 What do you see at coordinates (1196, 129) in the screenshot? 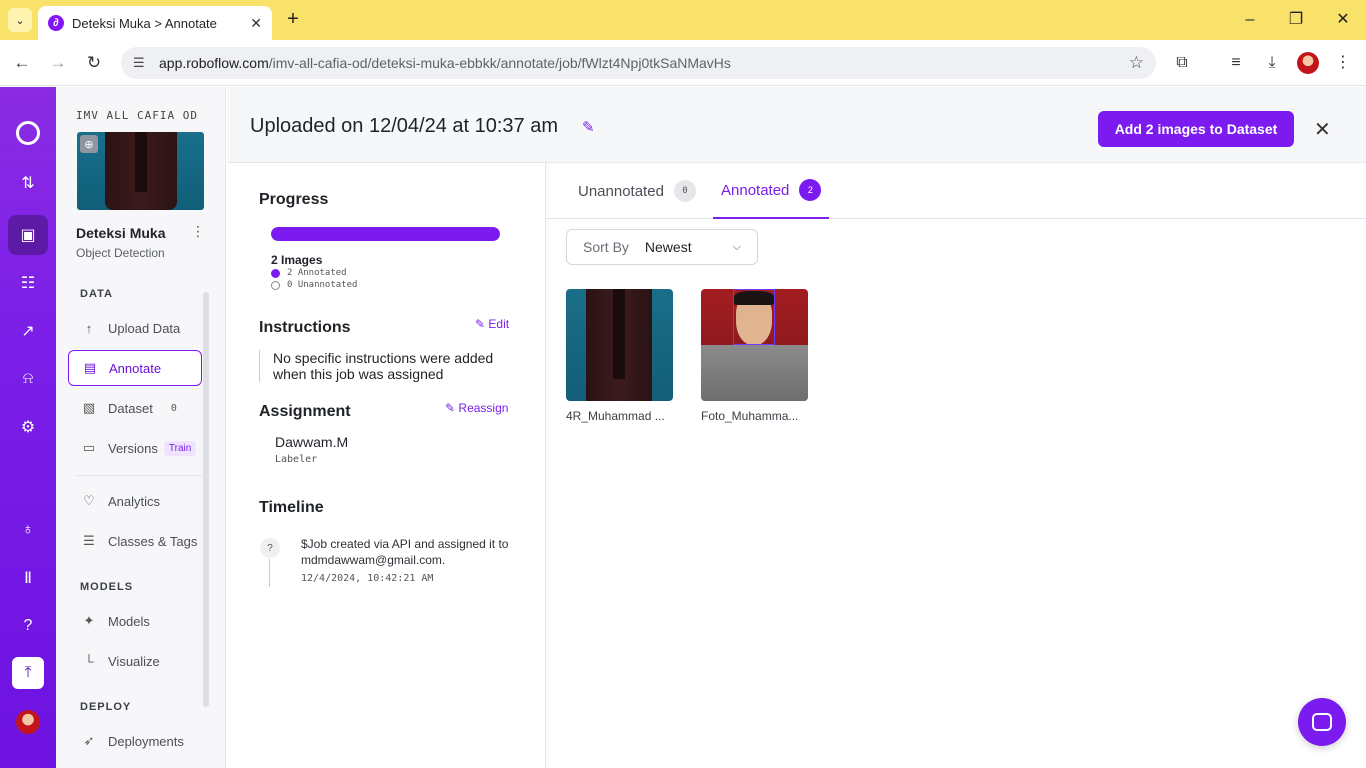
I see `add-images-to-dataset-button: Add 2 images to Dataset` at bounding box center [1196, 129].